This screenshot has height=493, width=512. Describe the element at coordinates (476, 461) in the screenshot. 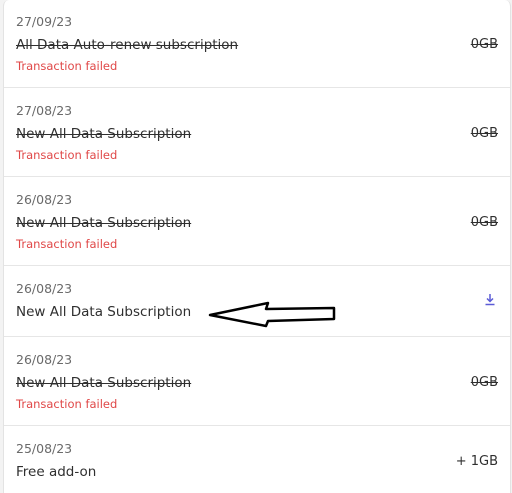

I see `transaction-amount: + 1GB` at that location.